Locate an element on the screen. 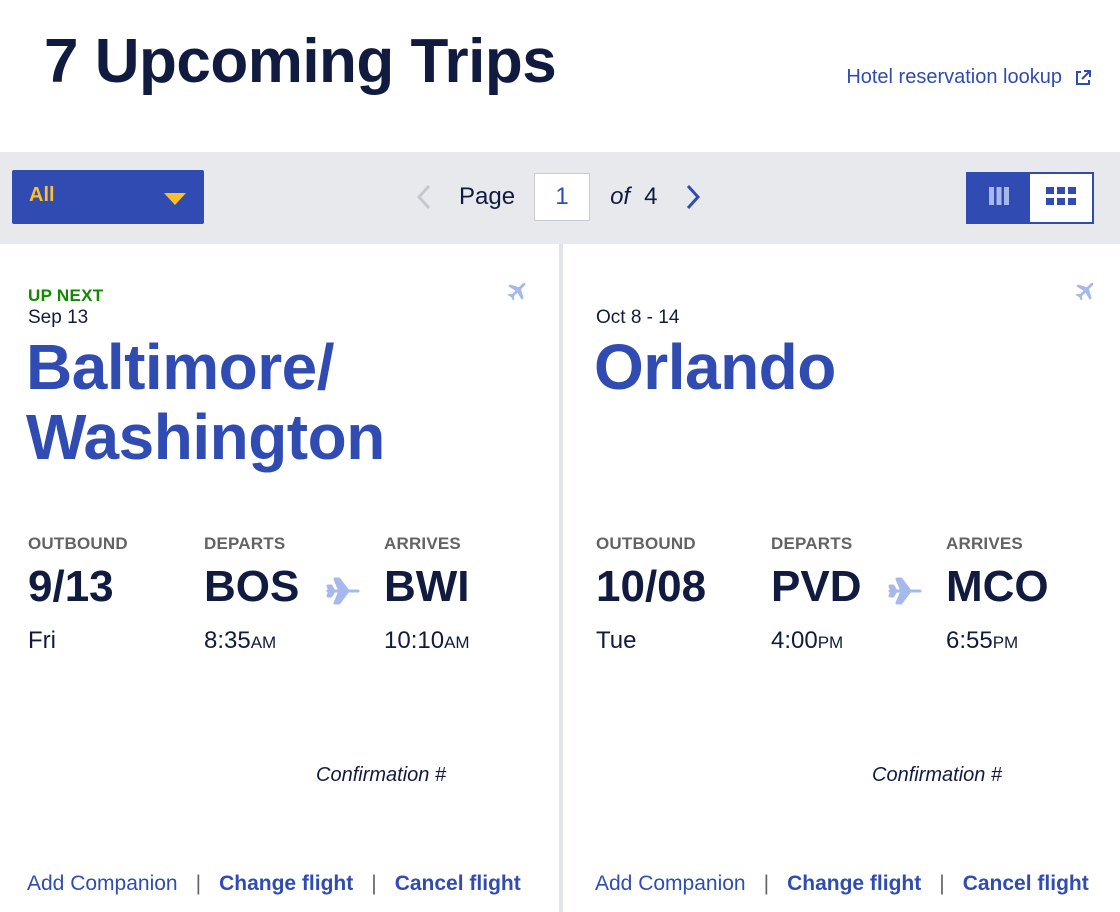 This screenshot has width=1120, height=912. arrive-ampm: AM is located at coordinates (457, 642).